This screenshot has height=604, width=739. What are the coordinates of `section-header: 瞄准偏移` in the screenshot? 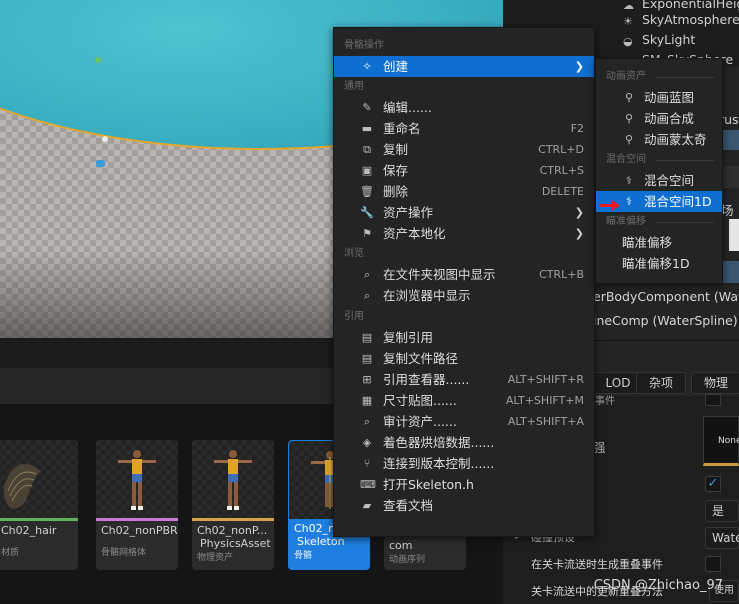 It's located at (659, 222).